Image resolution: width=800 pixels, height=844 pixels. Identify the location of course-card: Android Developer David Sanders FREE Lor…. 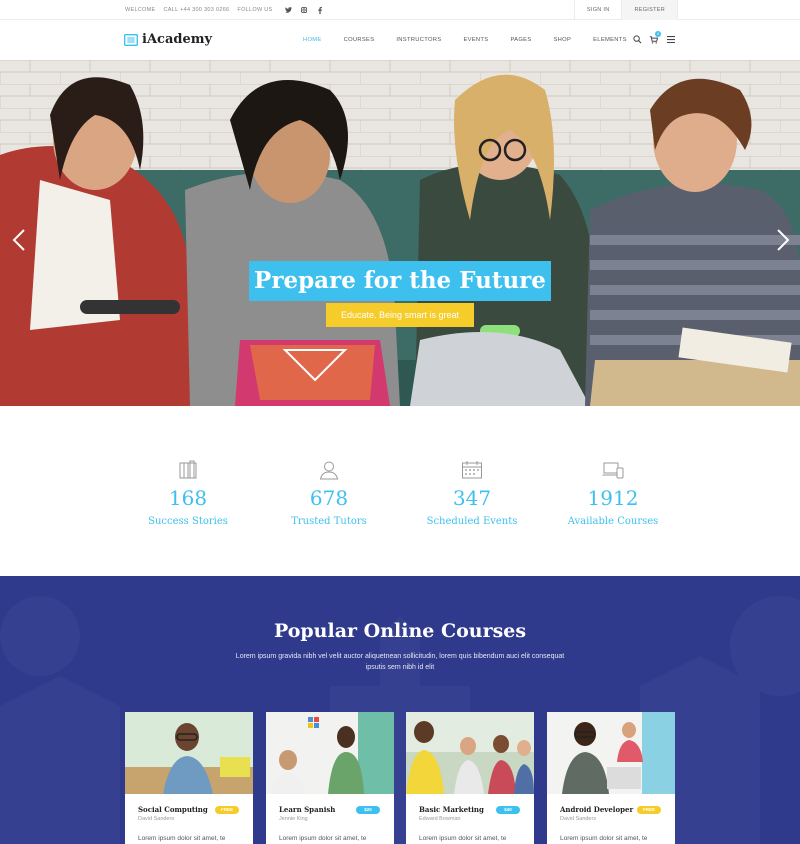
(611, 778).